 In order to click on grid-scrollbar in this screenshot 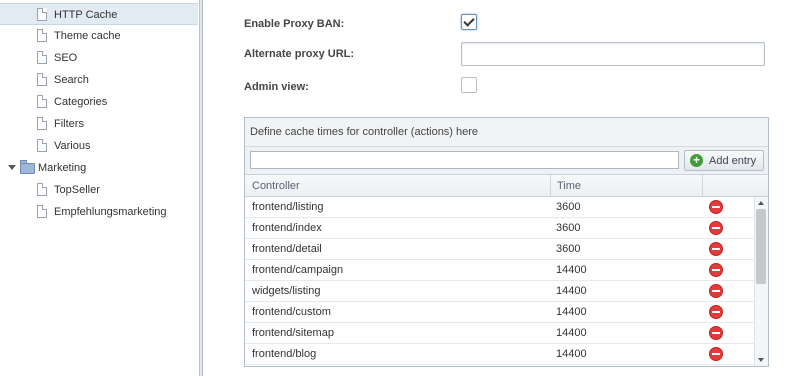, I will do `click(761, 281)`.